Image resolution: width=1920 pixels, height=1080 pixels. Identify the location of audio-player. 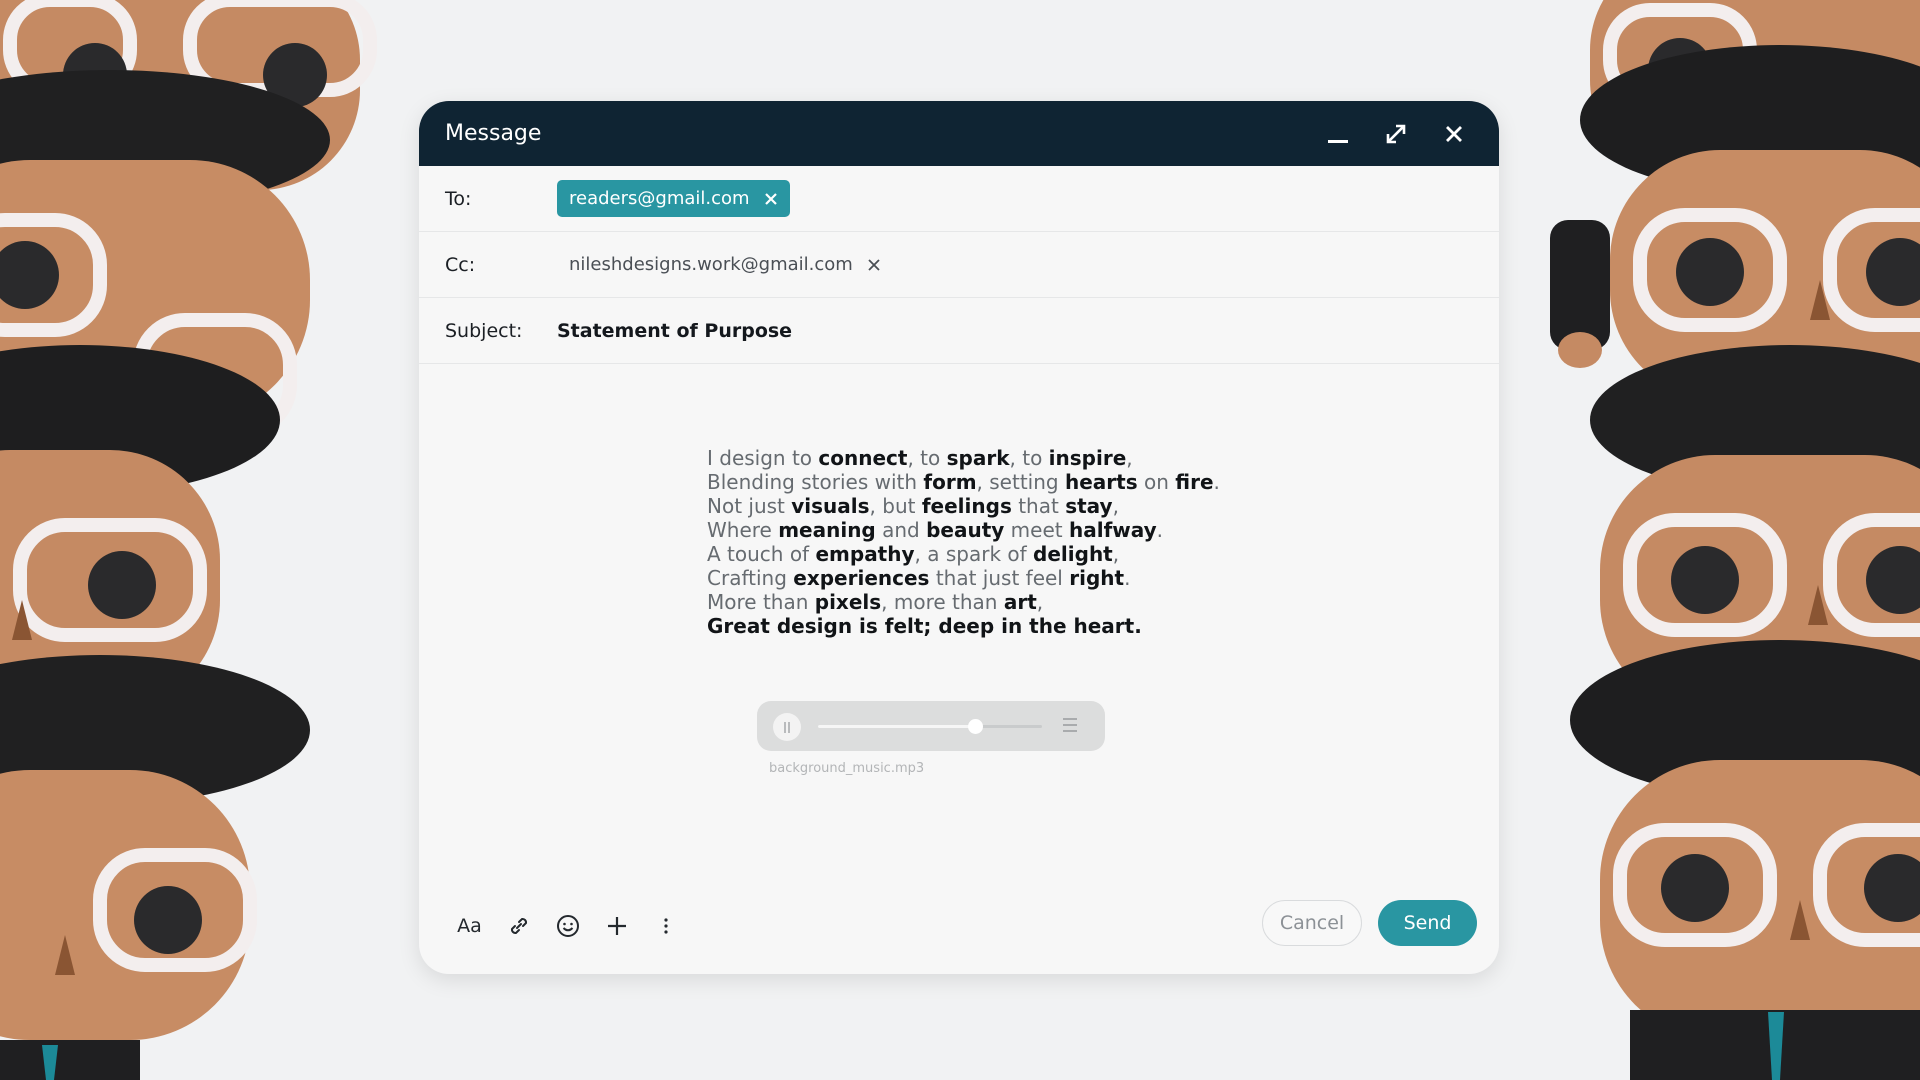
(931, 726).